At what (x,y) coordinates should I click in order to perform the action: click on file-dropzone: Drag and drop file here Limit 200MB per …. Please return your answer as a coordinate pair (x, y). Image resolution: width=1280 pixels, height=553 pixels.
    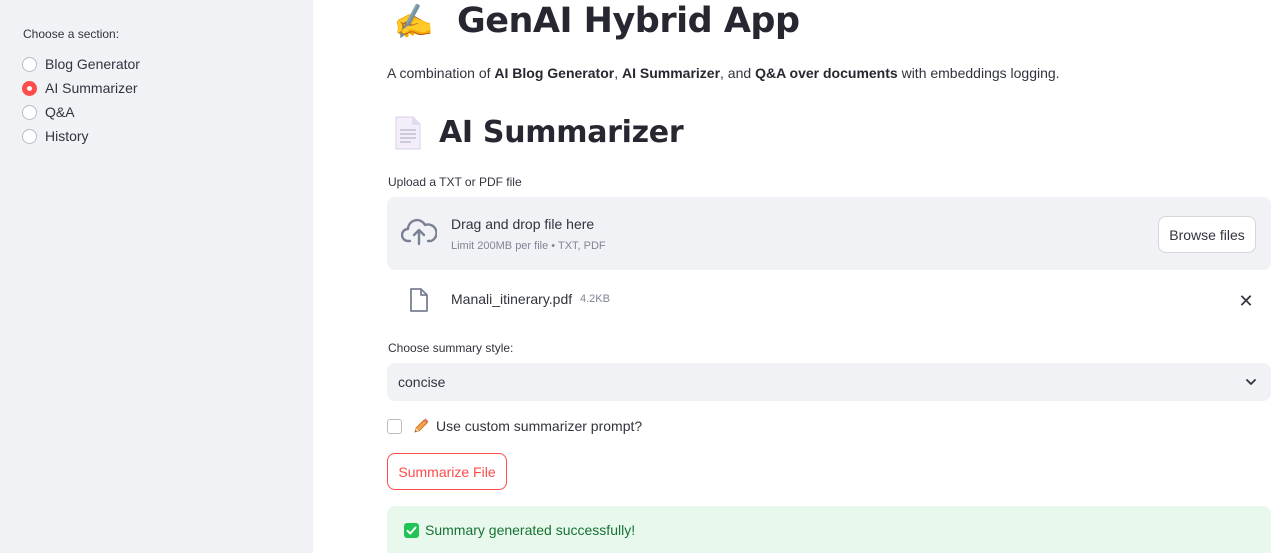
    Looking at the image, I should click on (829, 233).